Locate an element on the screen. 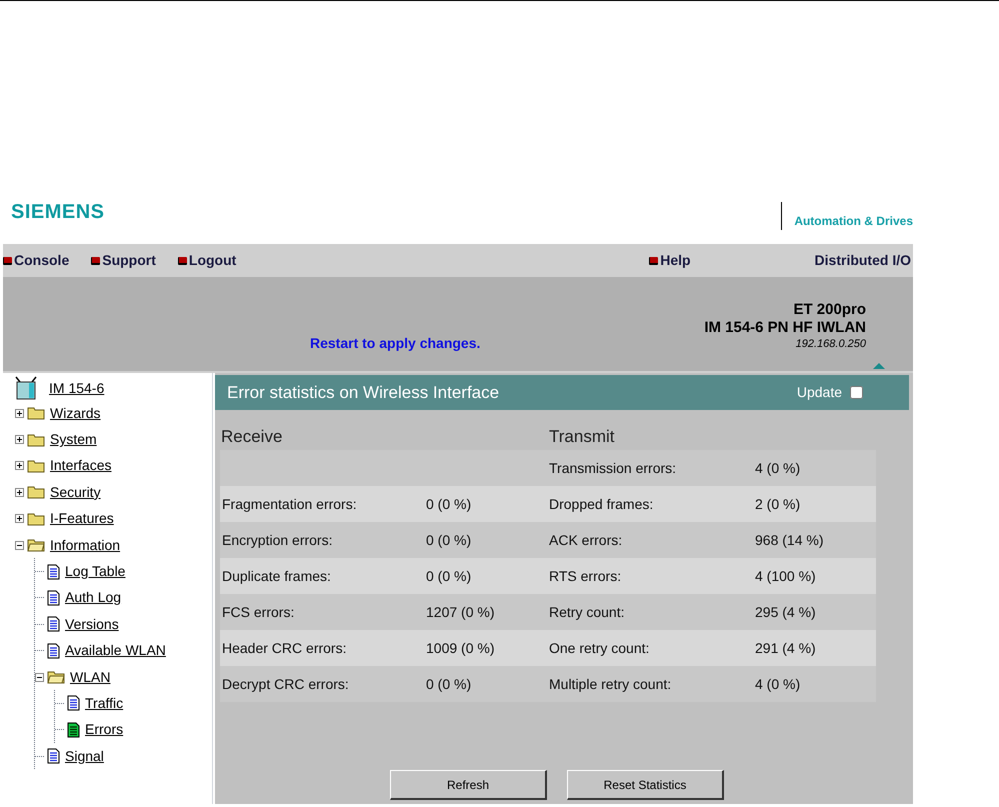 This screenshot has width=999, height=807. update-checkbox is located at coordinates (856, 392).